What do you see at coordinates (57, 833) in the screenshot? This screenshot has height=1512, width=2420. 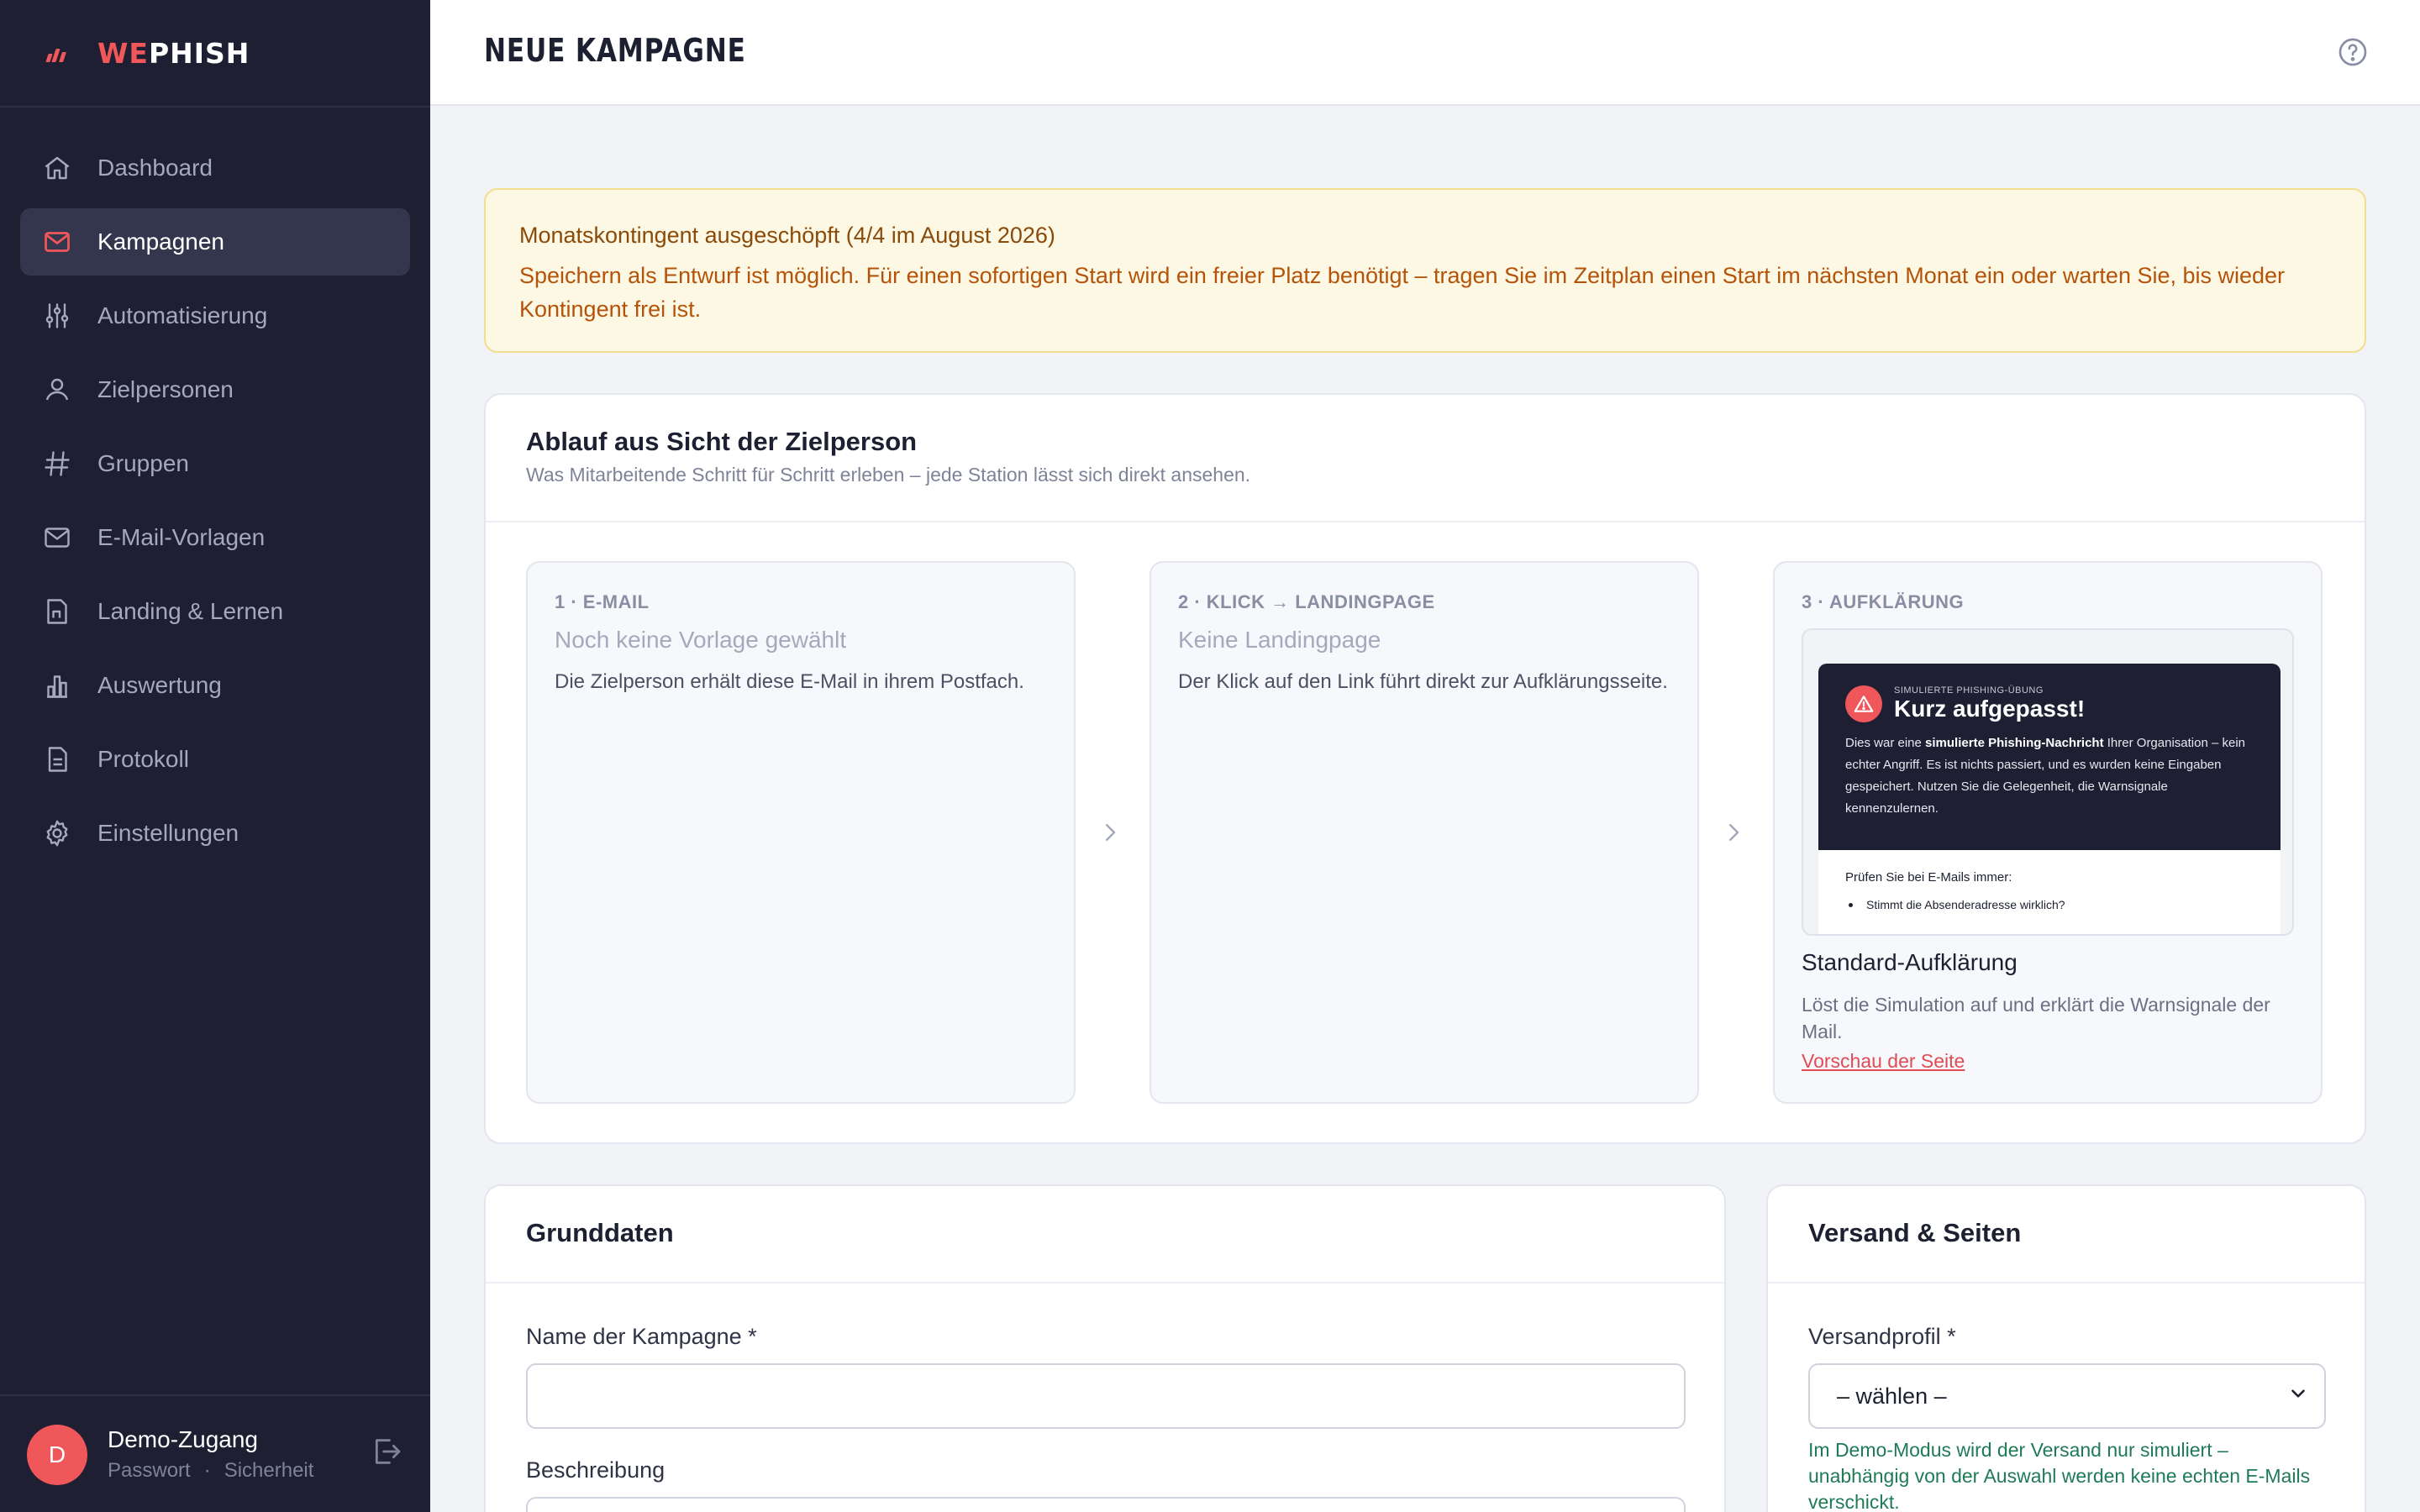 I see `gear-icon` at bounding box center [57, 833].